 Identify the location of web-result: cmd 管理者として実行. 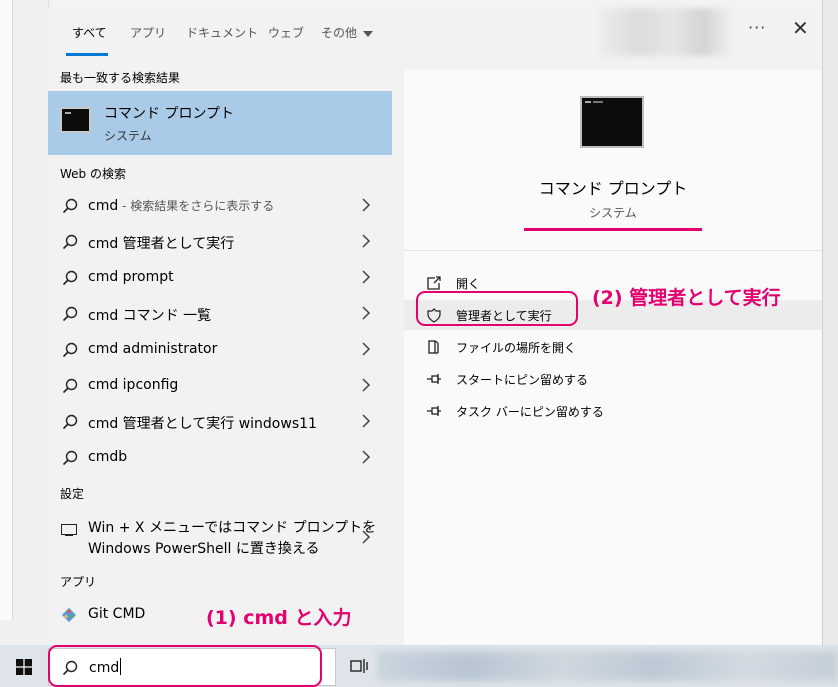
(220, 242).